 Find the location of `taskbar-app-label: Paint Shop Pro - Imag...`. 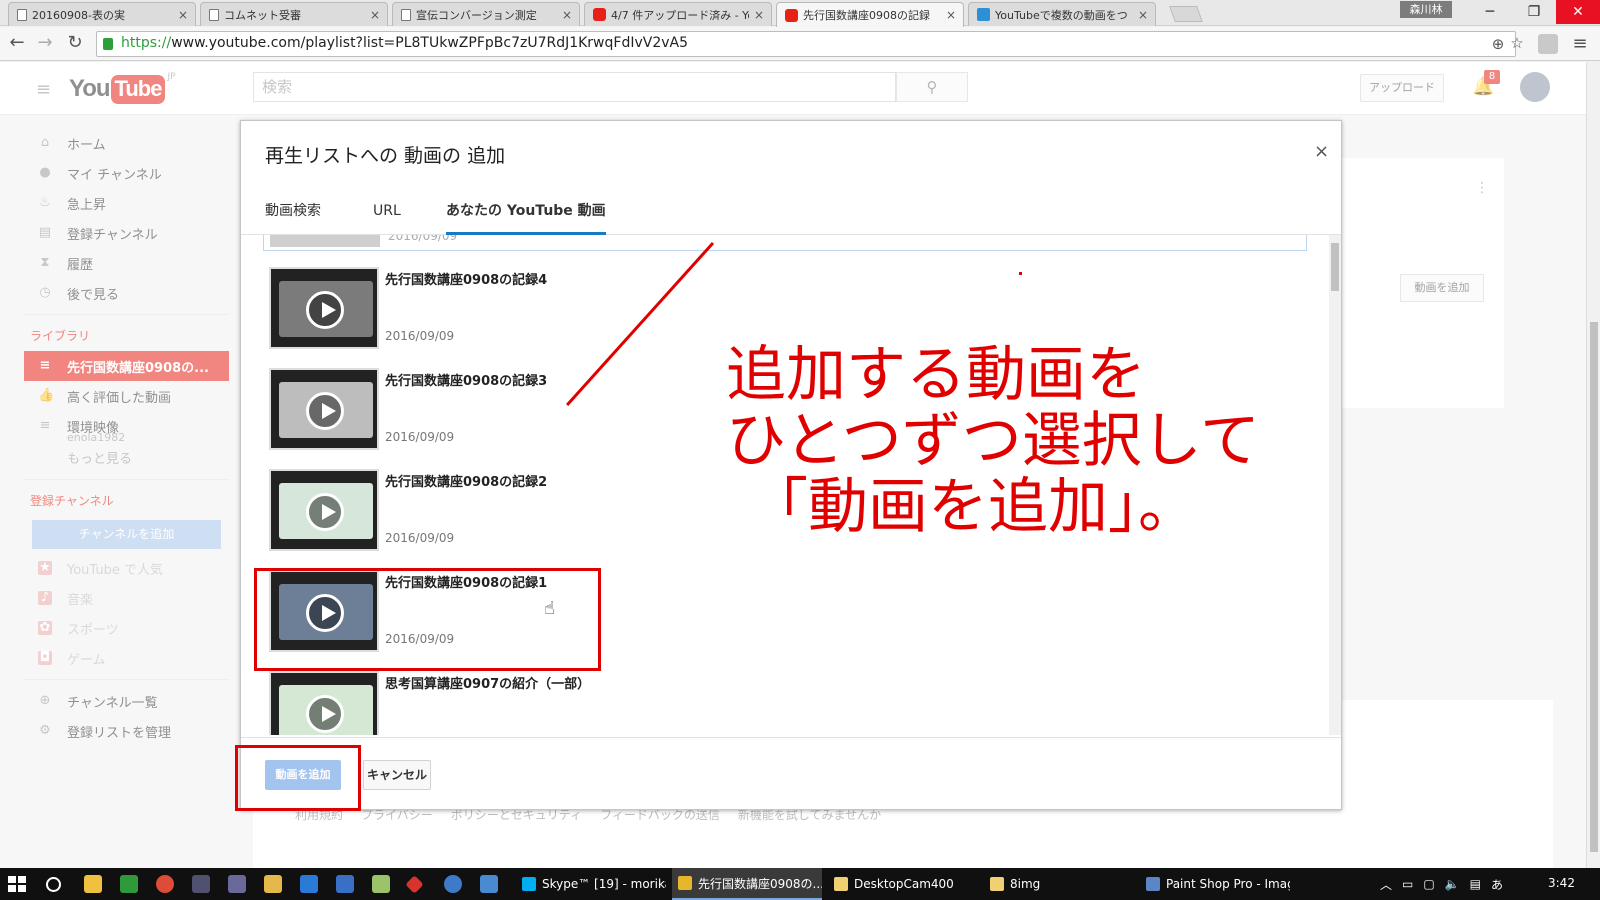

taskbar-app-label: Paint Shop Pro - Imag... is located at coordinates (1228, 884).